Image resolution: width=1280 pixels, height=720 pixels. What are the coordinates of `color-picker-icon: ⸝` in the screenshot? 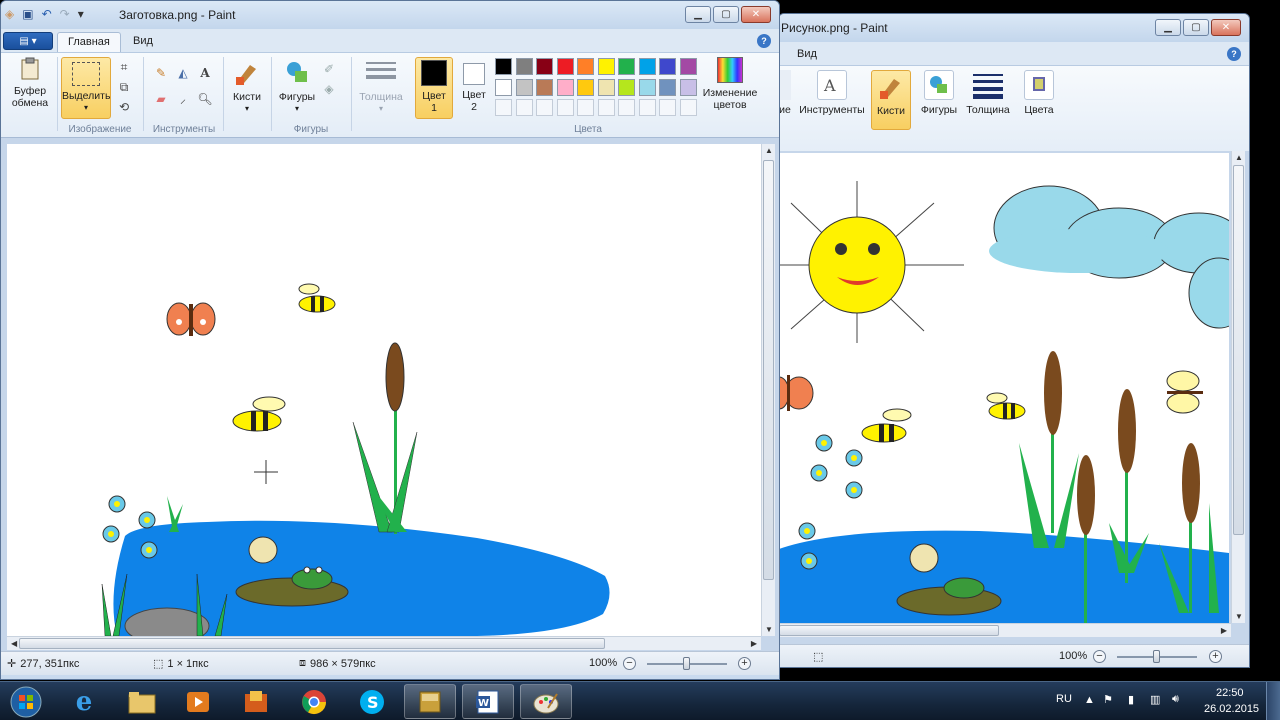 It's located at (183, 99).